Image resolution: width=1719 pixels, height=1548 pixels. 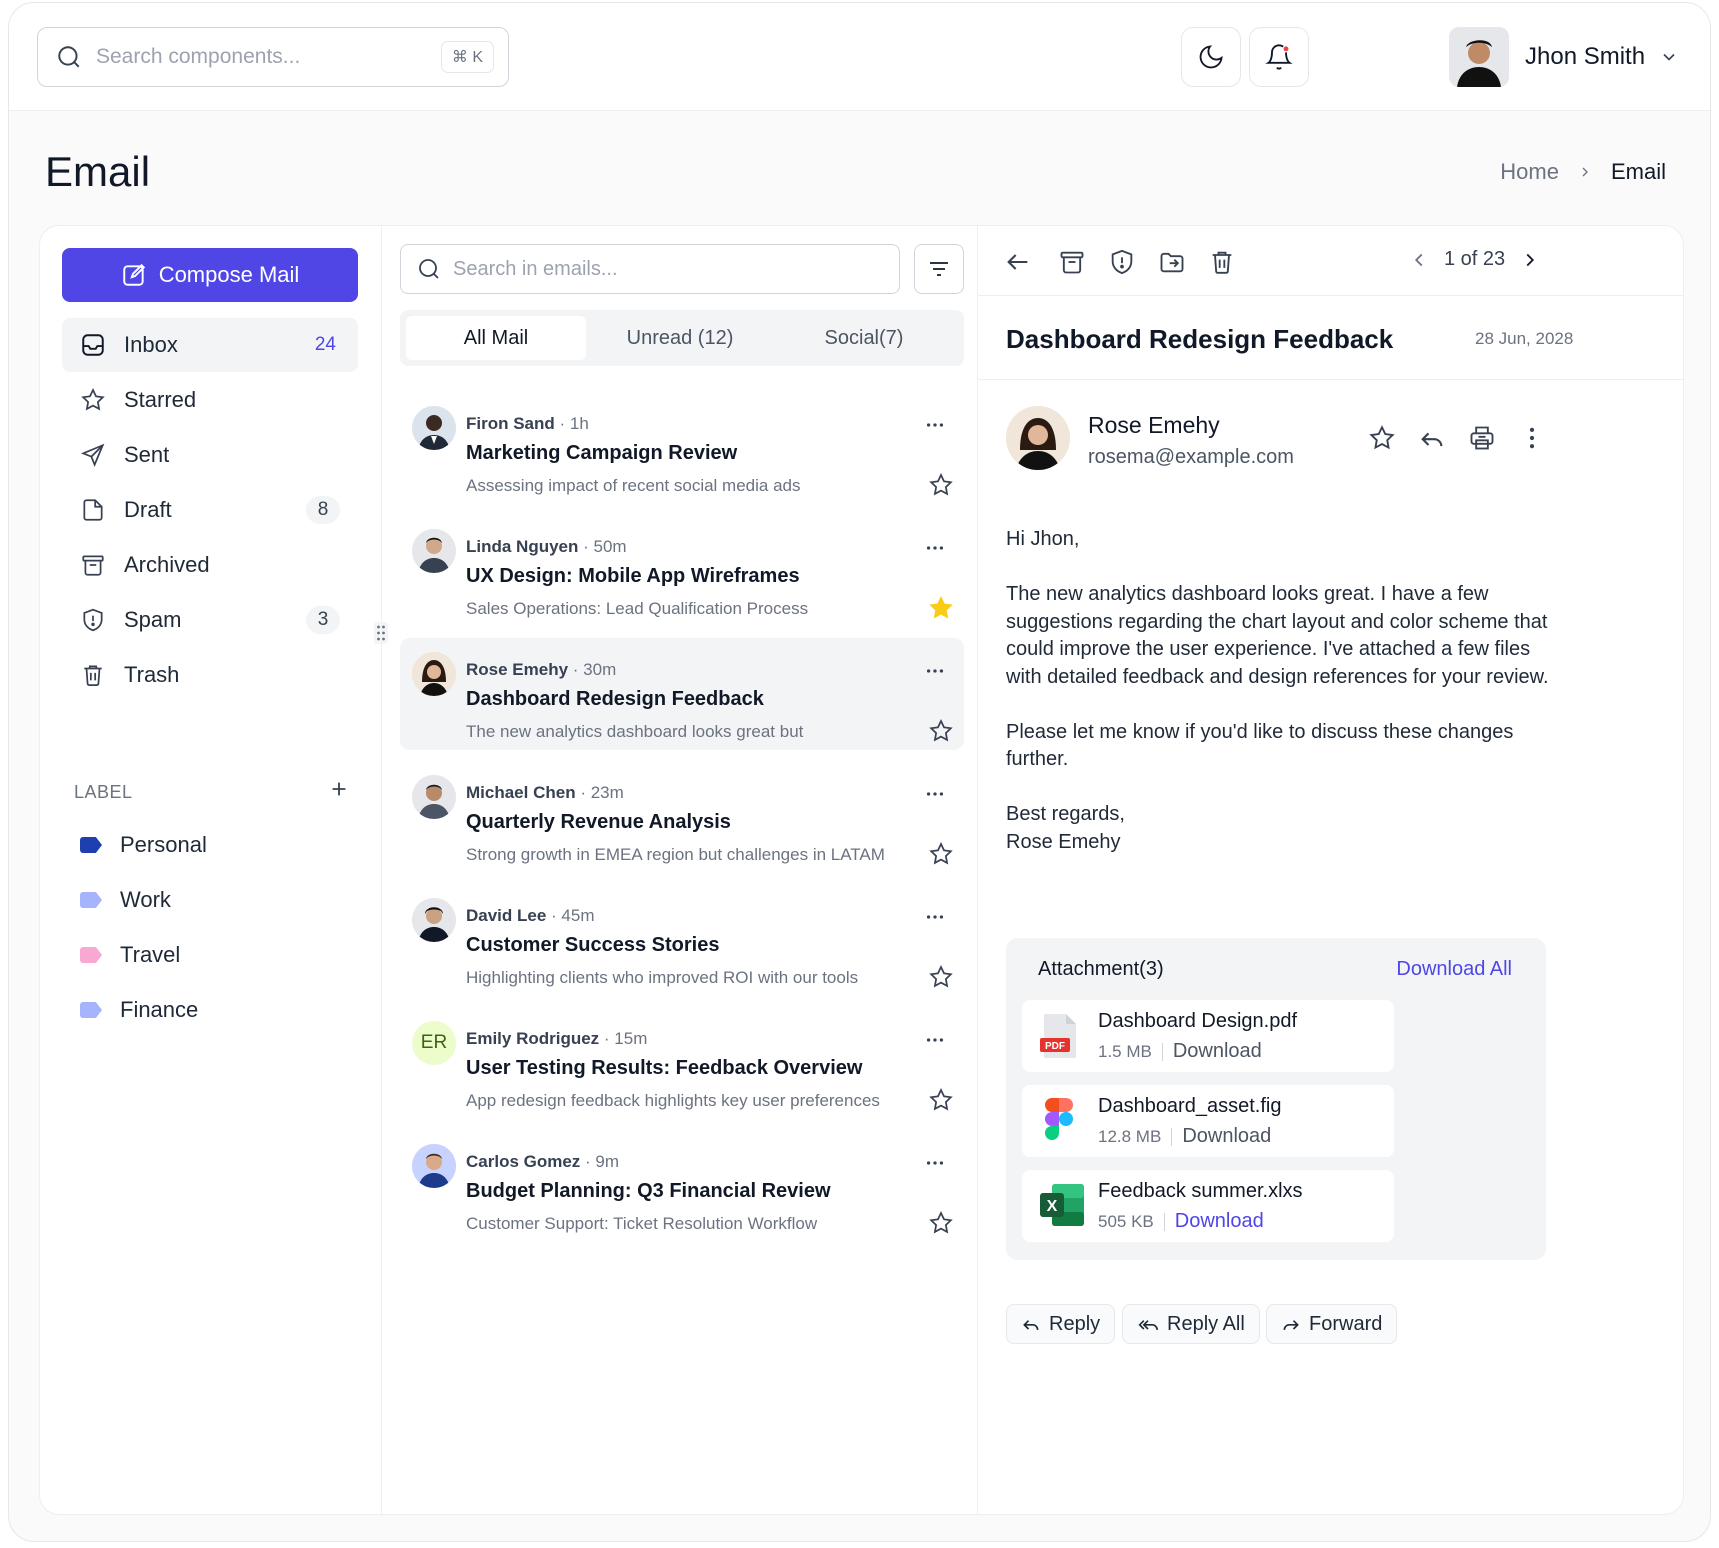 What do you see at coordinates (339, 789) in the screenshot?
I see `add-label-icon` at bounding box center [339, 789].